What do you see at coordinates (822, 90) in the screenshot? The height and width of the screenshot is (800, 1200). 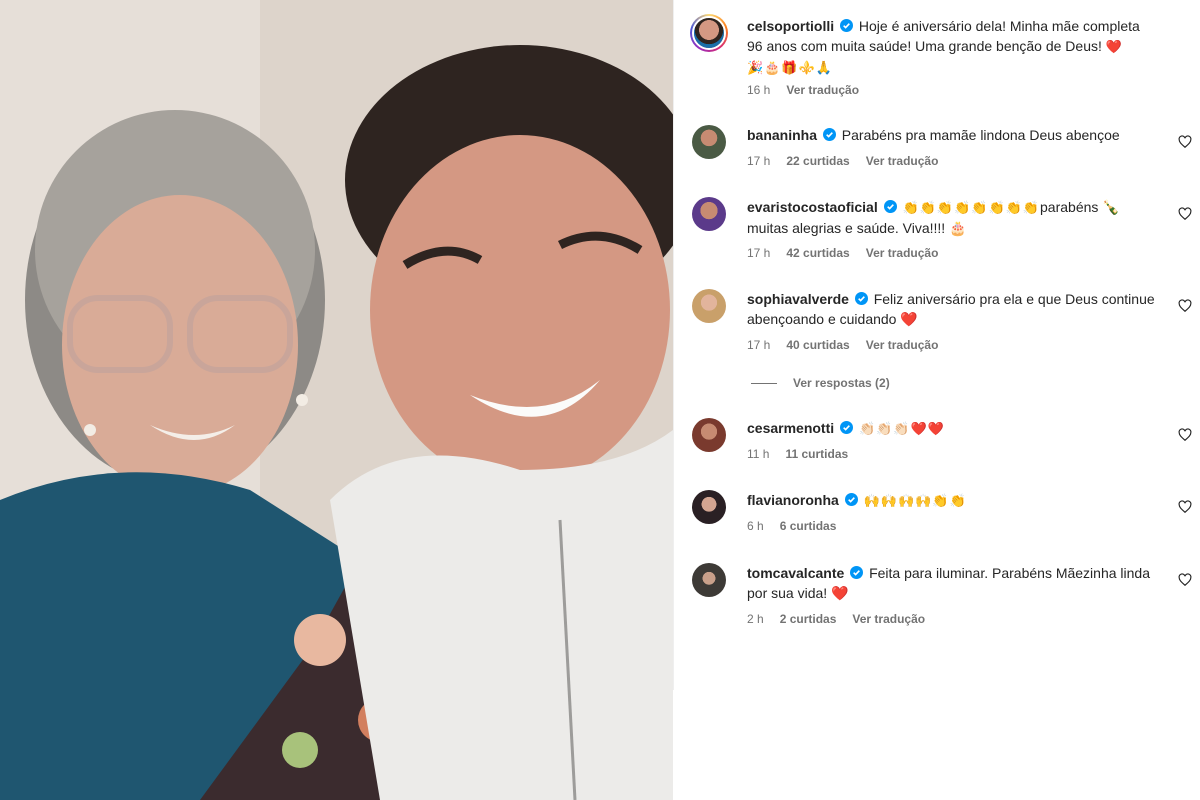 I see `caption-translate-link: Ver tradução` at bounding box center [822, 90].